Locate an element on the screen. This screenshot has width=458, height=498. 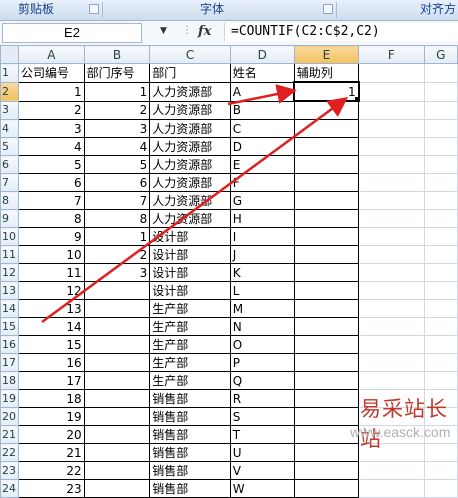
cell-d: G is located at coordinates (262, 200).